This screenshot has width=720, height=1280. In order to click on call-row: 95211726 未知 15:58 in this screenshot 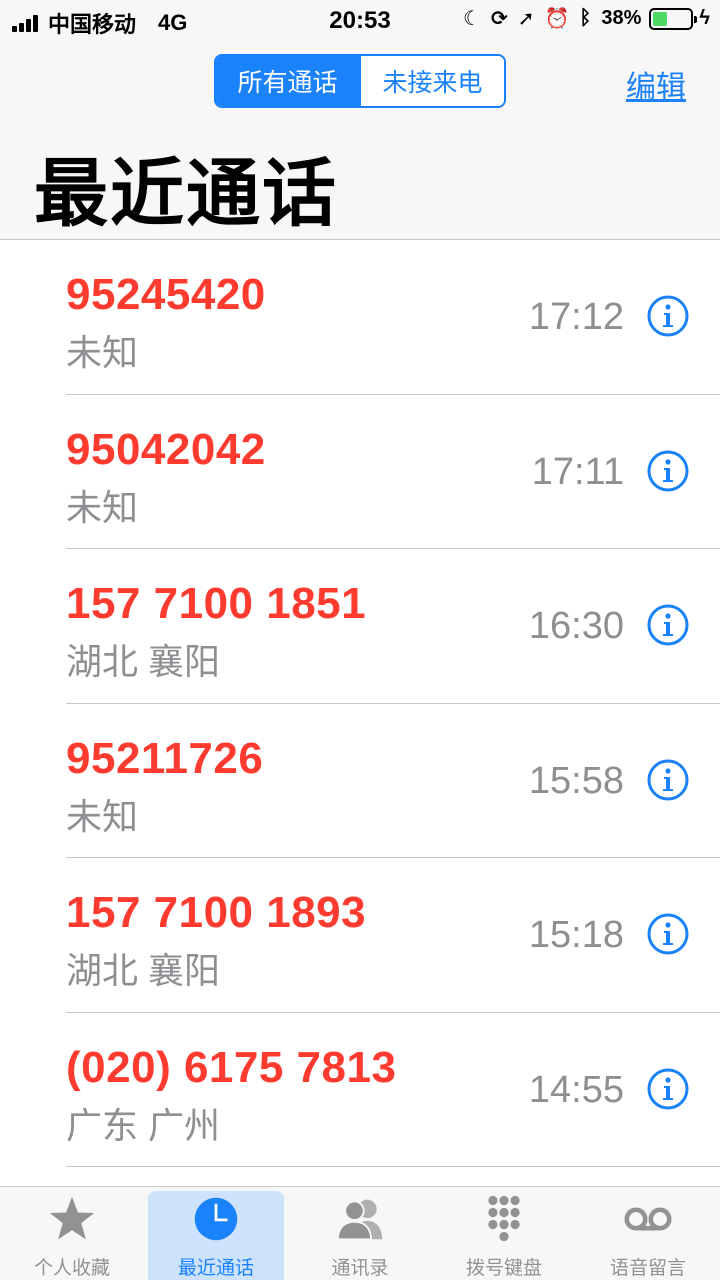, I will do `click(360, 781)`.